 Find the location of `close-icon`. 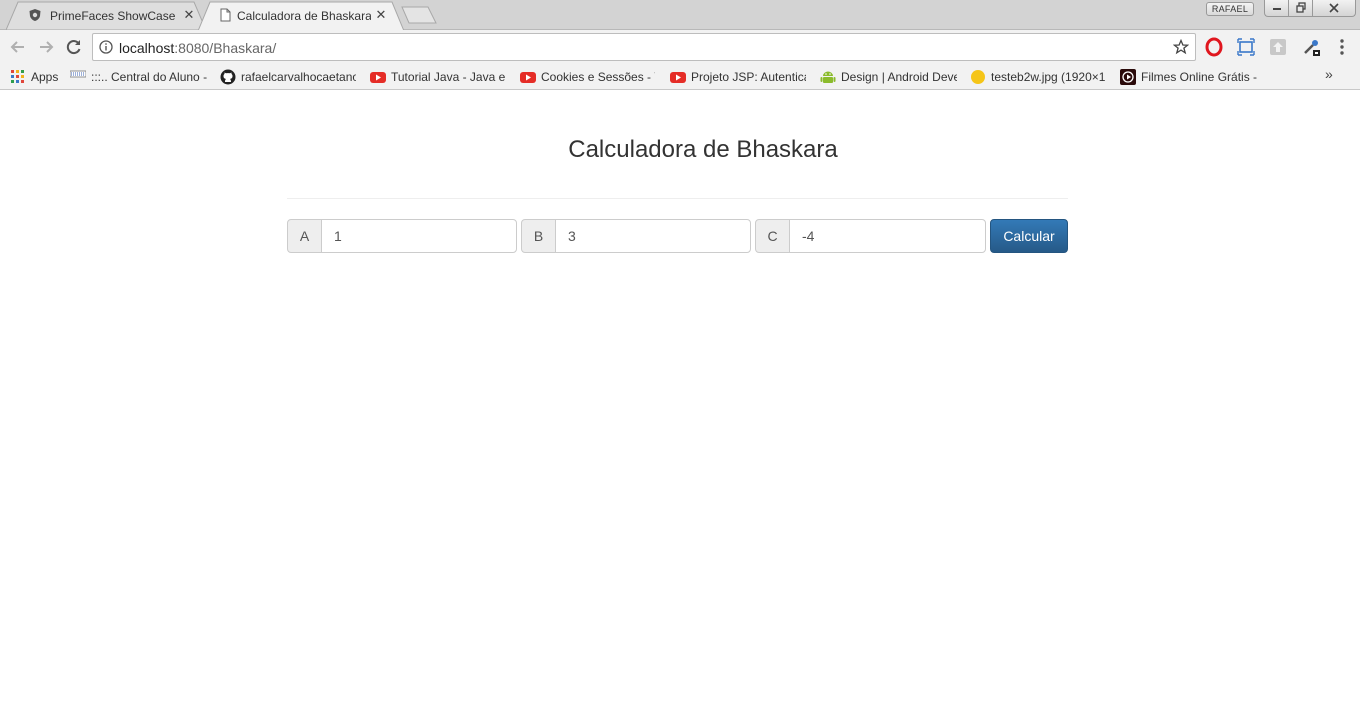

close-icon is located at coordinates (1334, 8).